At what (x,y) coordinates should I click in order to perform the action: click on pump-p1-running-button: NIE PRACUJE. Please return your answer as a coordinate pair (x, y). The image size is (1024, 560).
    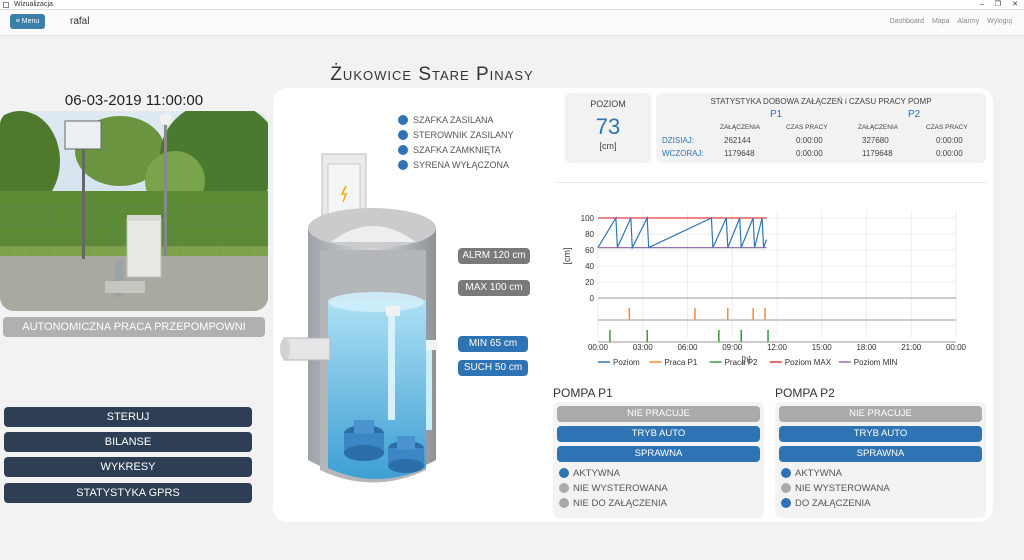
    Looking at the image, I should click on (658, 414).